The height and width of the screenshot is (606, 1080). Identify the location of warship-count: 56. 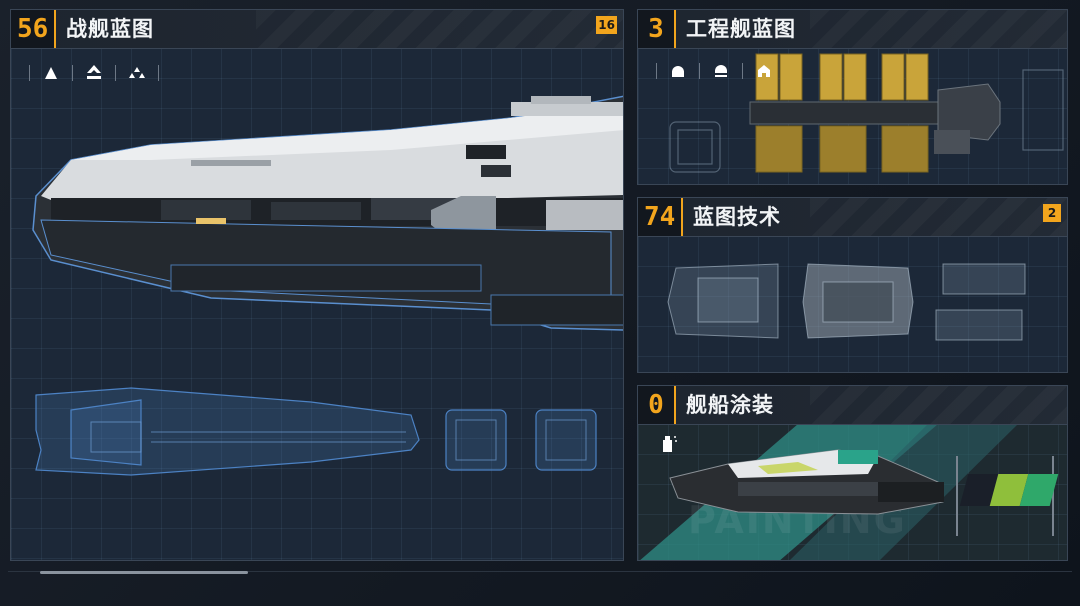
(34, 29).